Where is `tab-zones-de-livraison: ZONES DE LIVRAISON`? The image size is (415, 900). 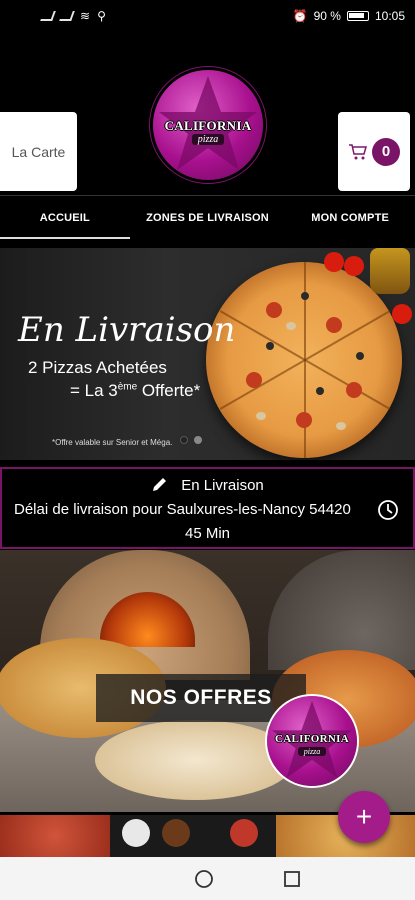
tab-zones-de-livraison: ZONES DE LIVRAISON is located at coordinates (208, 217).